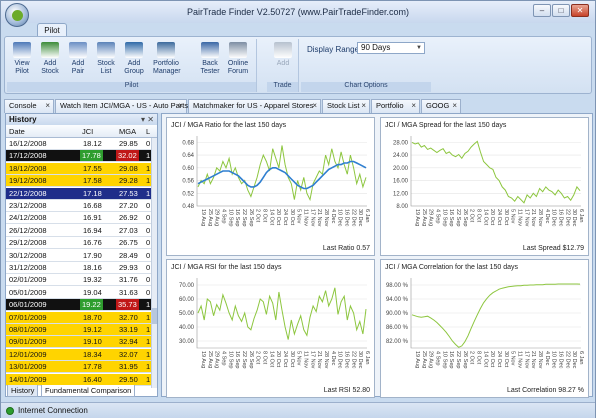 The width and height of the screenshot is (596, 418). What do you see at coordinates (401, 169) in the screenshot?
I see `y-tick-label: 20.00` at bounding box center [401, 169].